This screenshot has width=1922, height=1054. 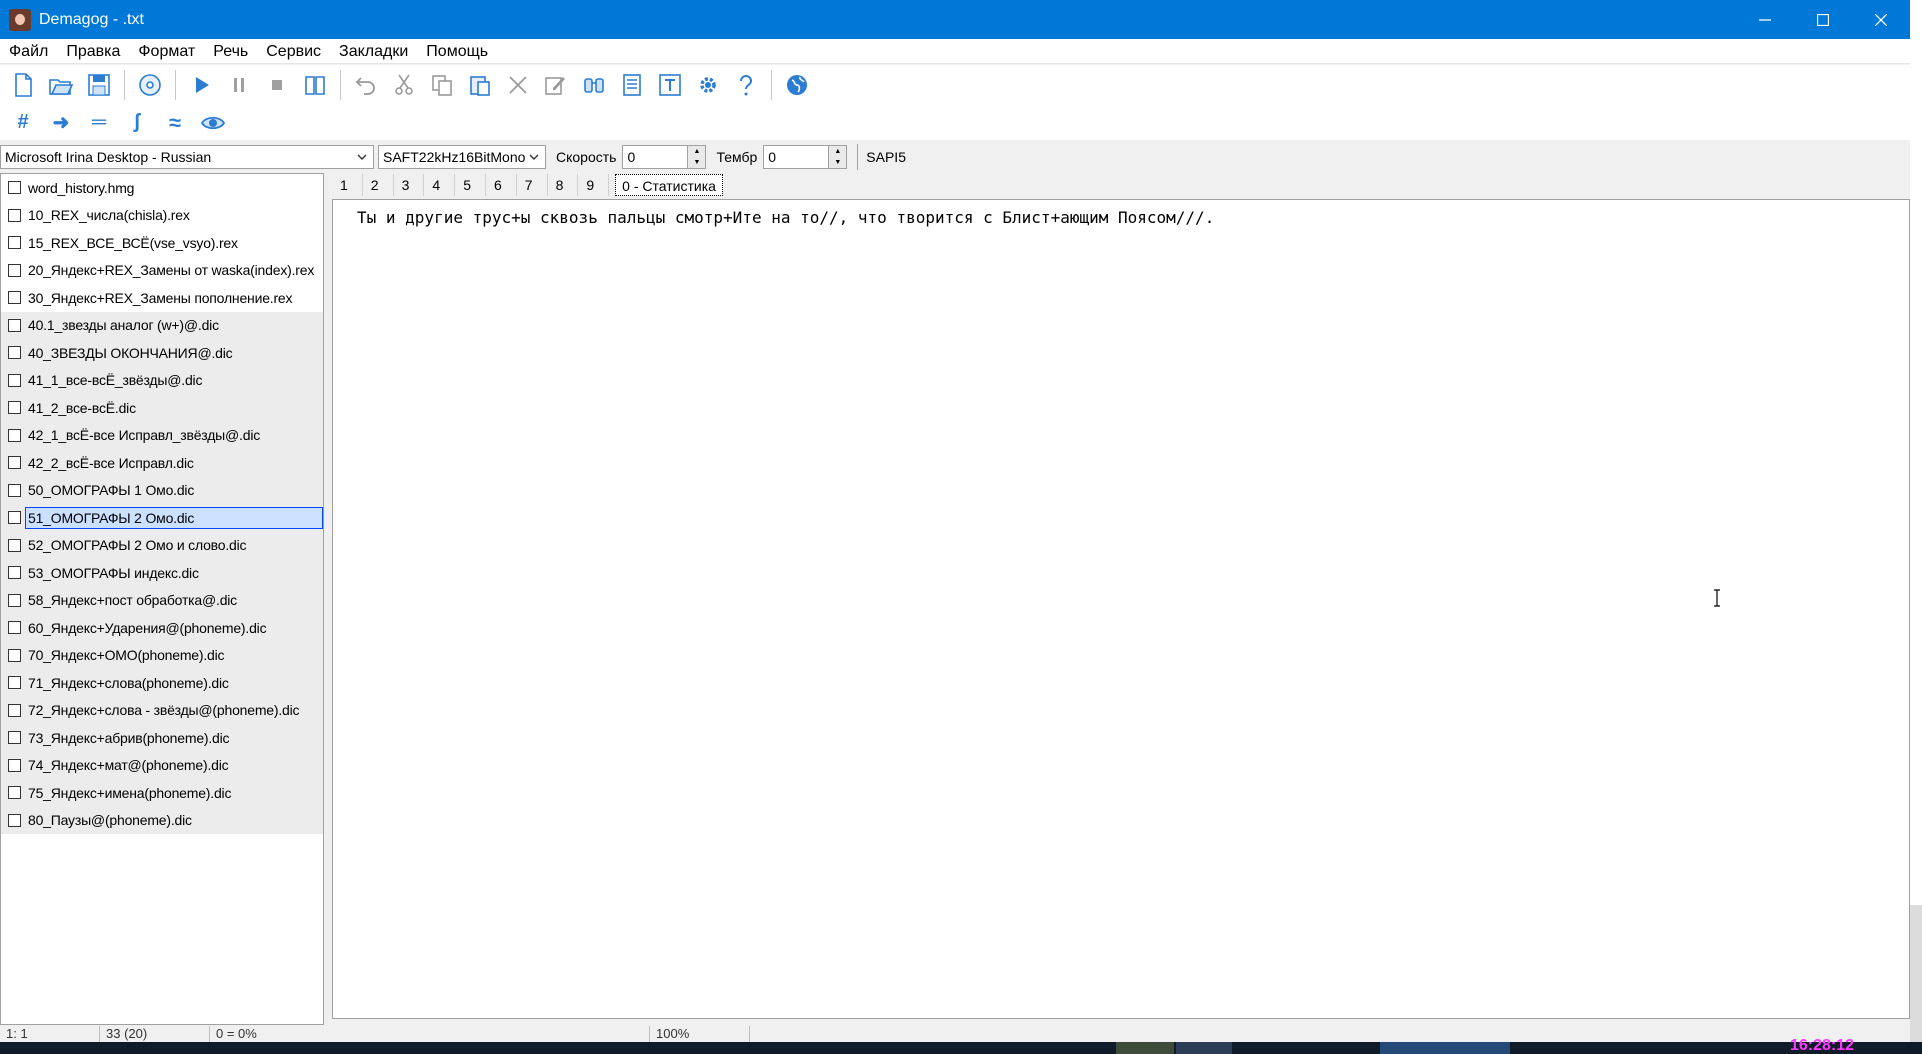 What do you see at coordinates (518, 85) in the screenshot?
I see `delete-button` at bounding box center [518, 85].